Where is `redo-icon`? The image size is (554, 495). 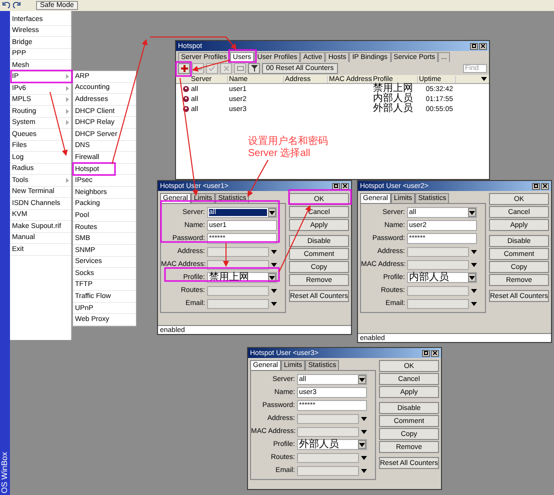
redo-icon is located at coordinates (17, 5).